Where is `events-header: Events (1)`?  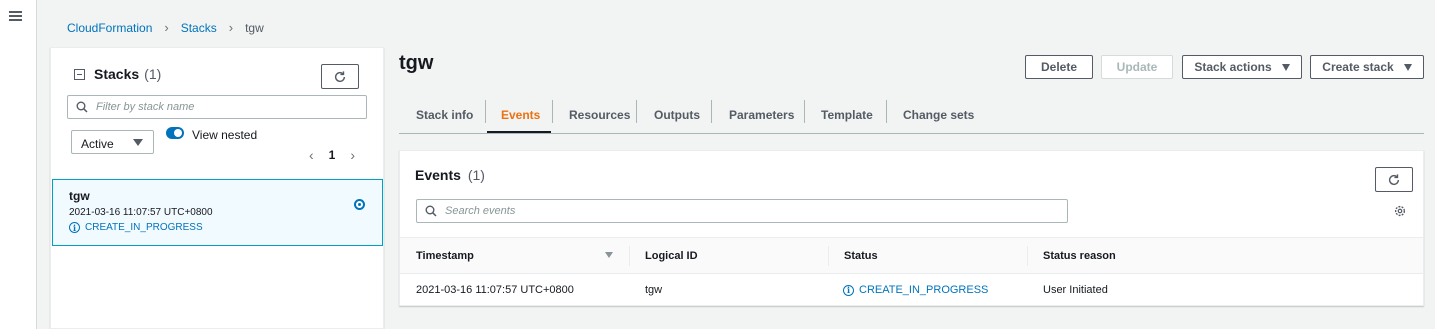
events-header: Events (1) is located at coordinates (450, 175).